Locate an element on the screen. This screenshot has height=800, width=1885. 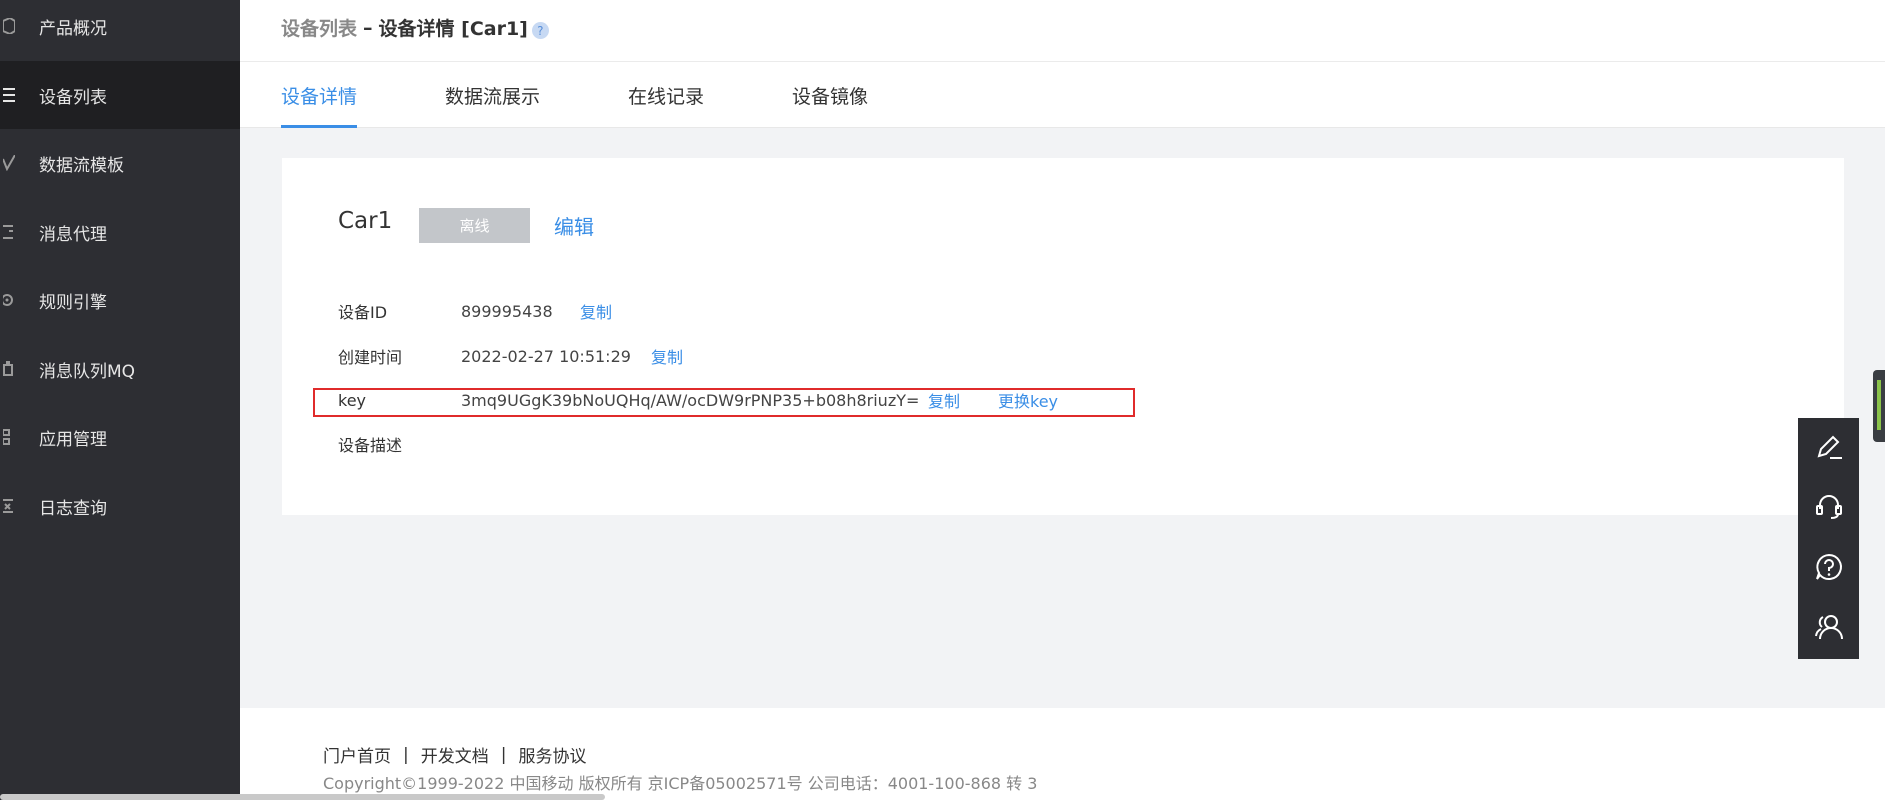
sidebar-item-label: 应用管理 is located at coordinates (73, 439).